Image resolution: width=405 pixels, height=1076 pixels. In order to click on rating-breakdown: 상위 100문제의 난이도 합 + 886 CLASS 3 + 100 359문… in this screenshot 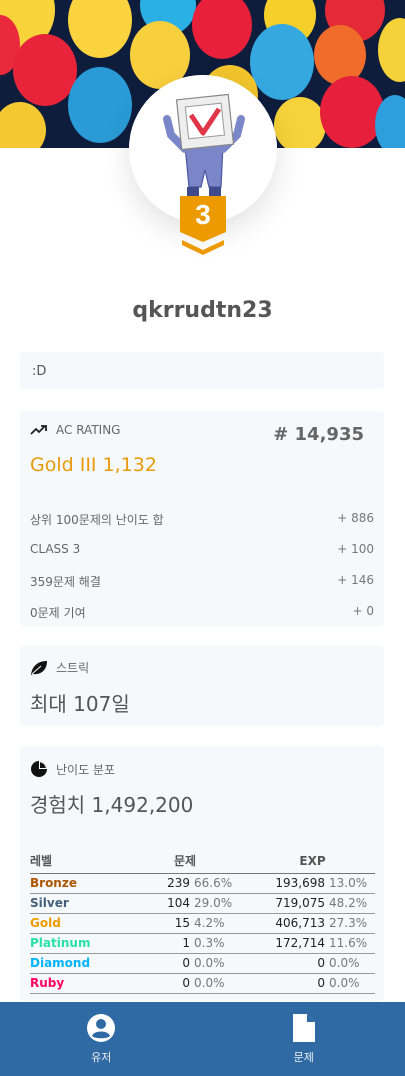, I will do `click(202, 573)`.